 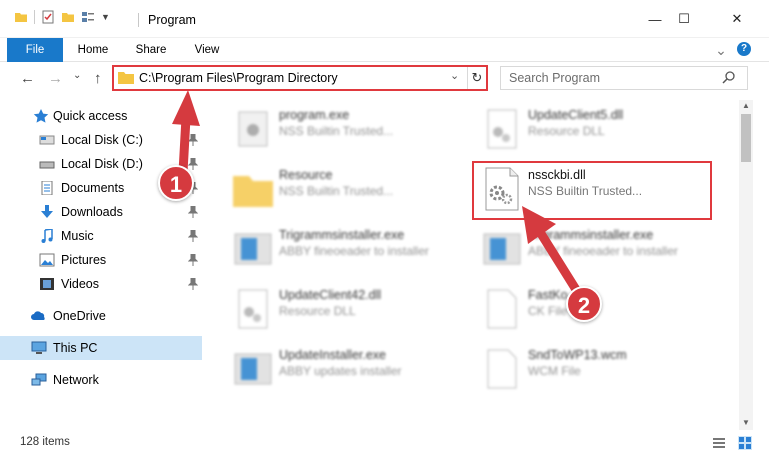 I want to click on sidebar-item-local-disk-c: Local Disk (C:), so click(x=101, y=140).